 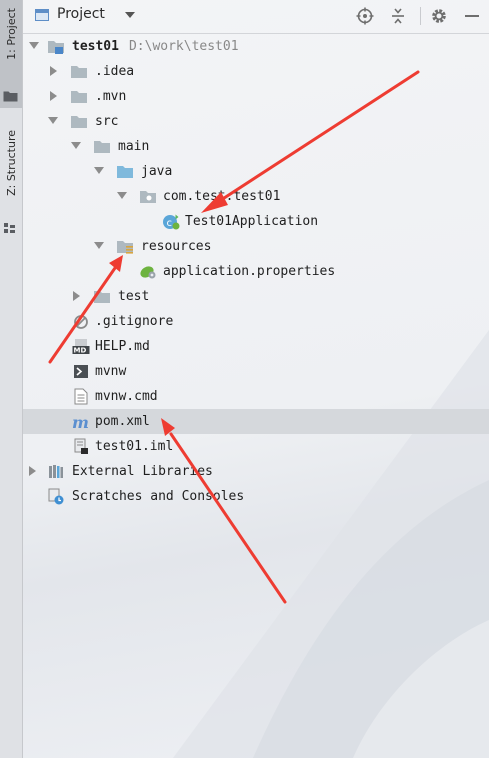 I want to click on structure-tab-label: Z: Structure, so click(x=11, y=163).